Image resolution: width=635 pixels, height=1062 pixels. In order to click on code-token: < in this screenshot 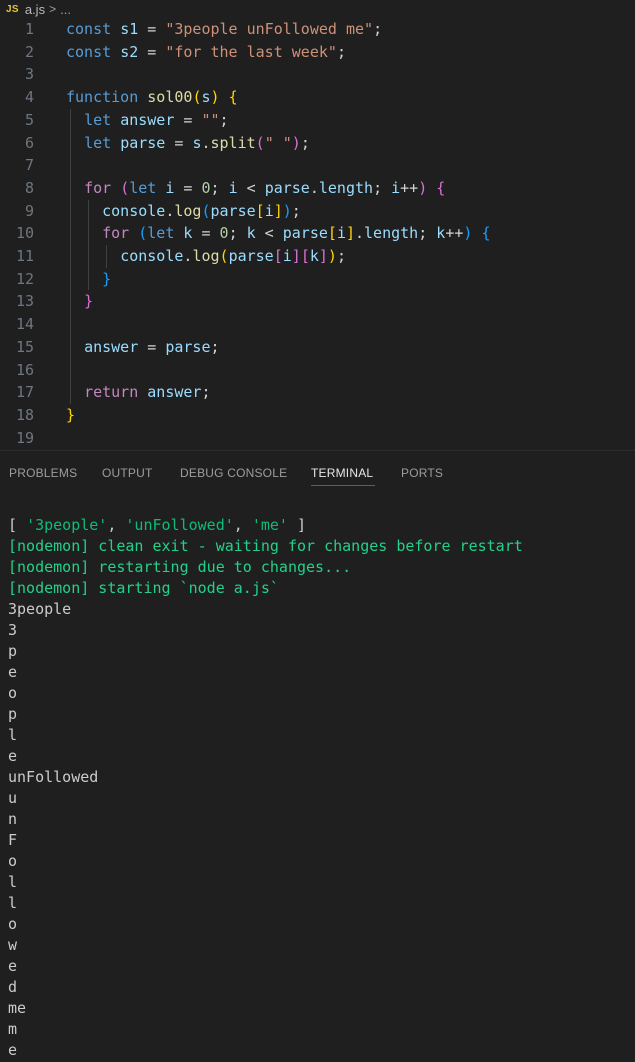, I will do `click(251, 187)`.